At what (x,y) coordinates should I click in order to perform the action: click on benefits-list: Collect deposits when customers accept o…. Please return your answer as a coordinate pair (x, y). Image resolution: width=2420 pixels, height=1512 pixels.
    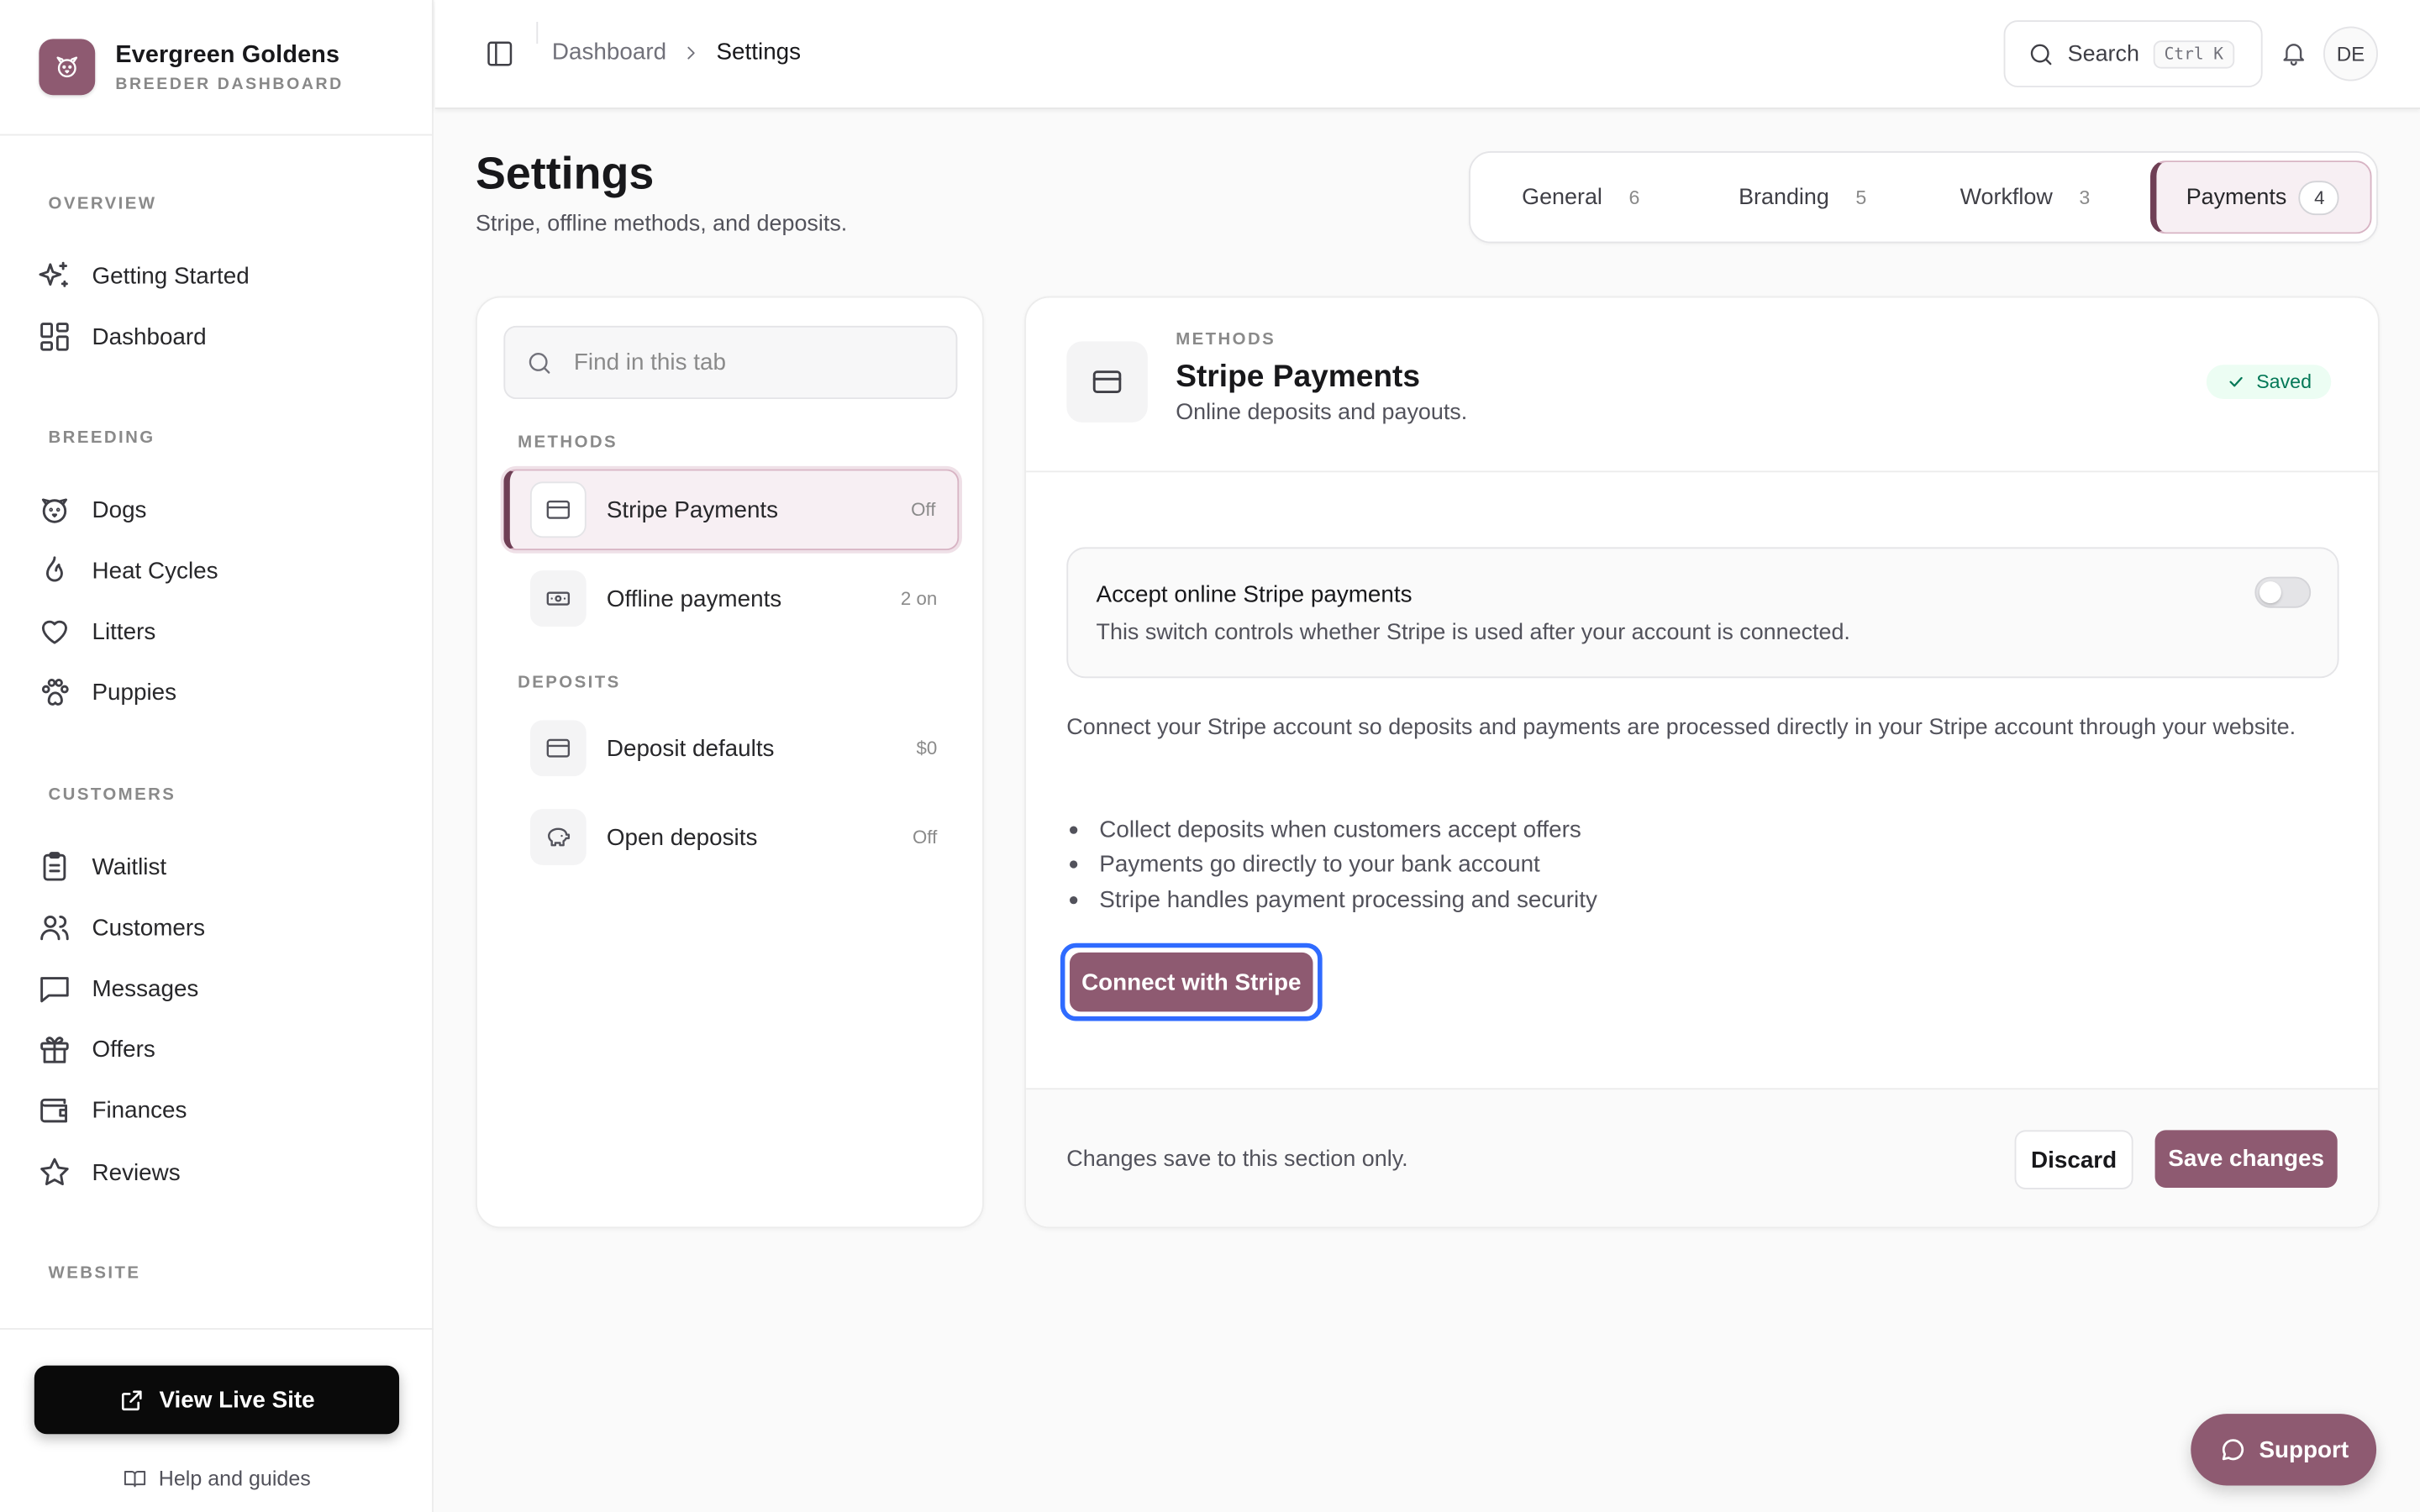
    Looking at the image, I should click on (1331, 864).